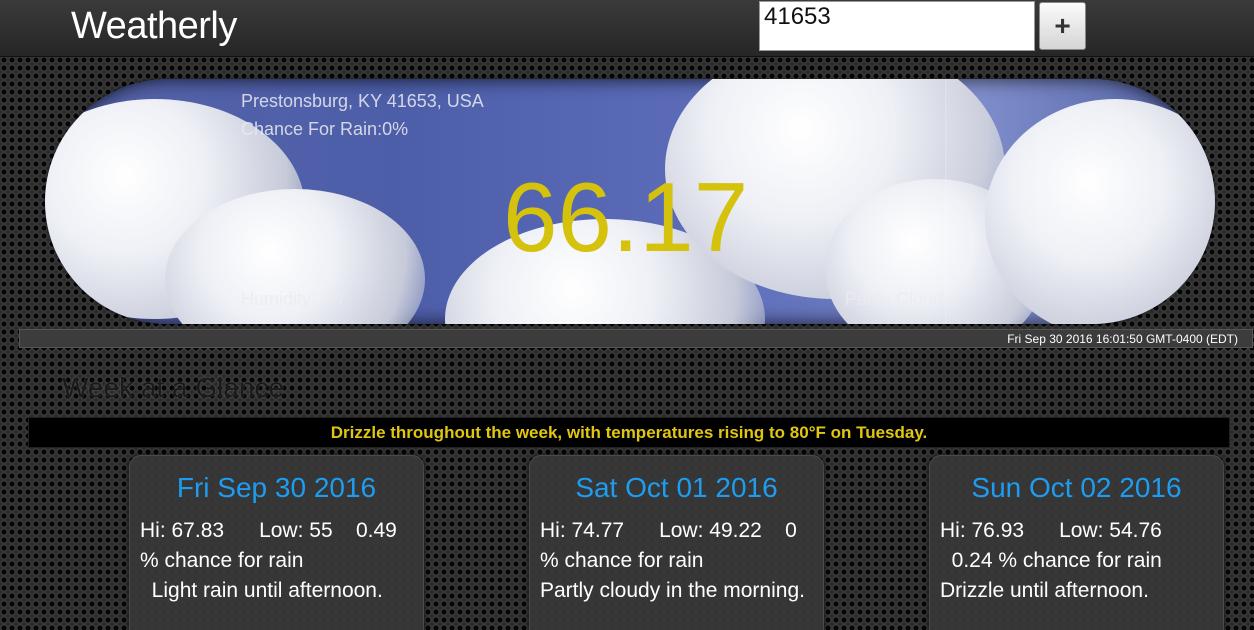  Describe the element at coordinates (627, 28) in the screenshot. I see `top-bar: Weatherly +` at that location.